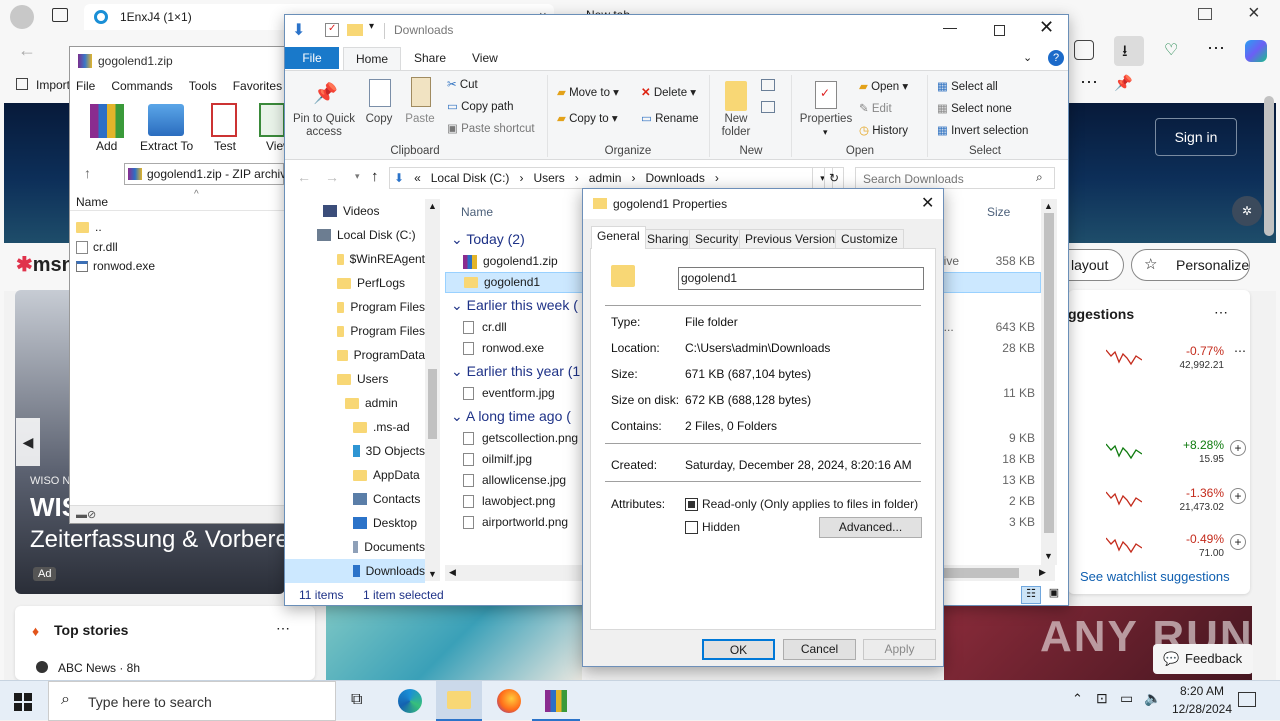  I want to click on customize-qa-icon: ▾, so click(371, 26).